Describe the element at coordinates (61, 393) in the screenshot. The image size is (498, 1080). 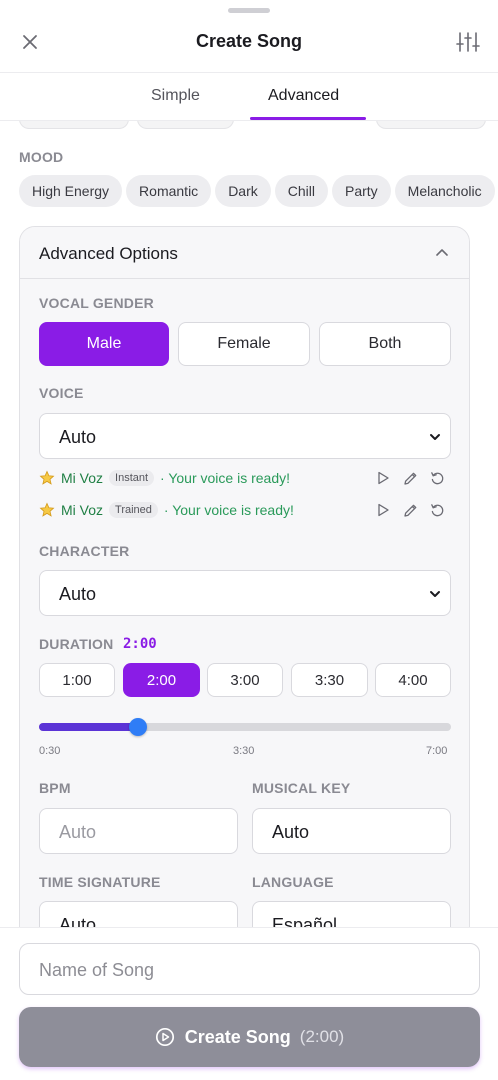
I see `voice-label: VOICE` at that location.